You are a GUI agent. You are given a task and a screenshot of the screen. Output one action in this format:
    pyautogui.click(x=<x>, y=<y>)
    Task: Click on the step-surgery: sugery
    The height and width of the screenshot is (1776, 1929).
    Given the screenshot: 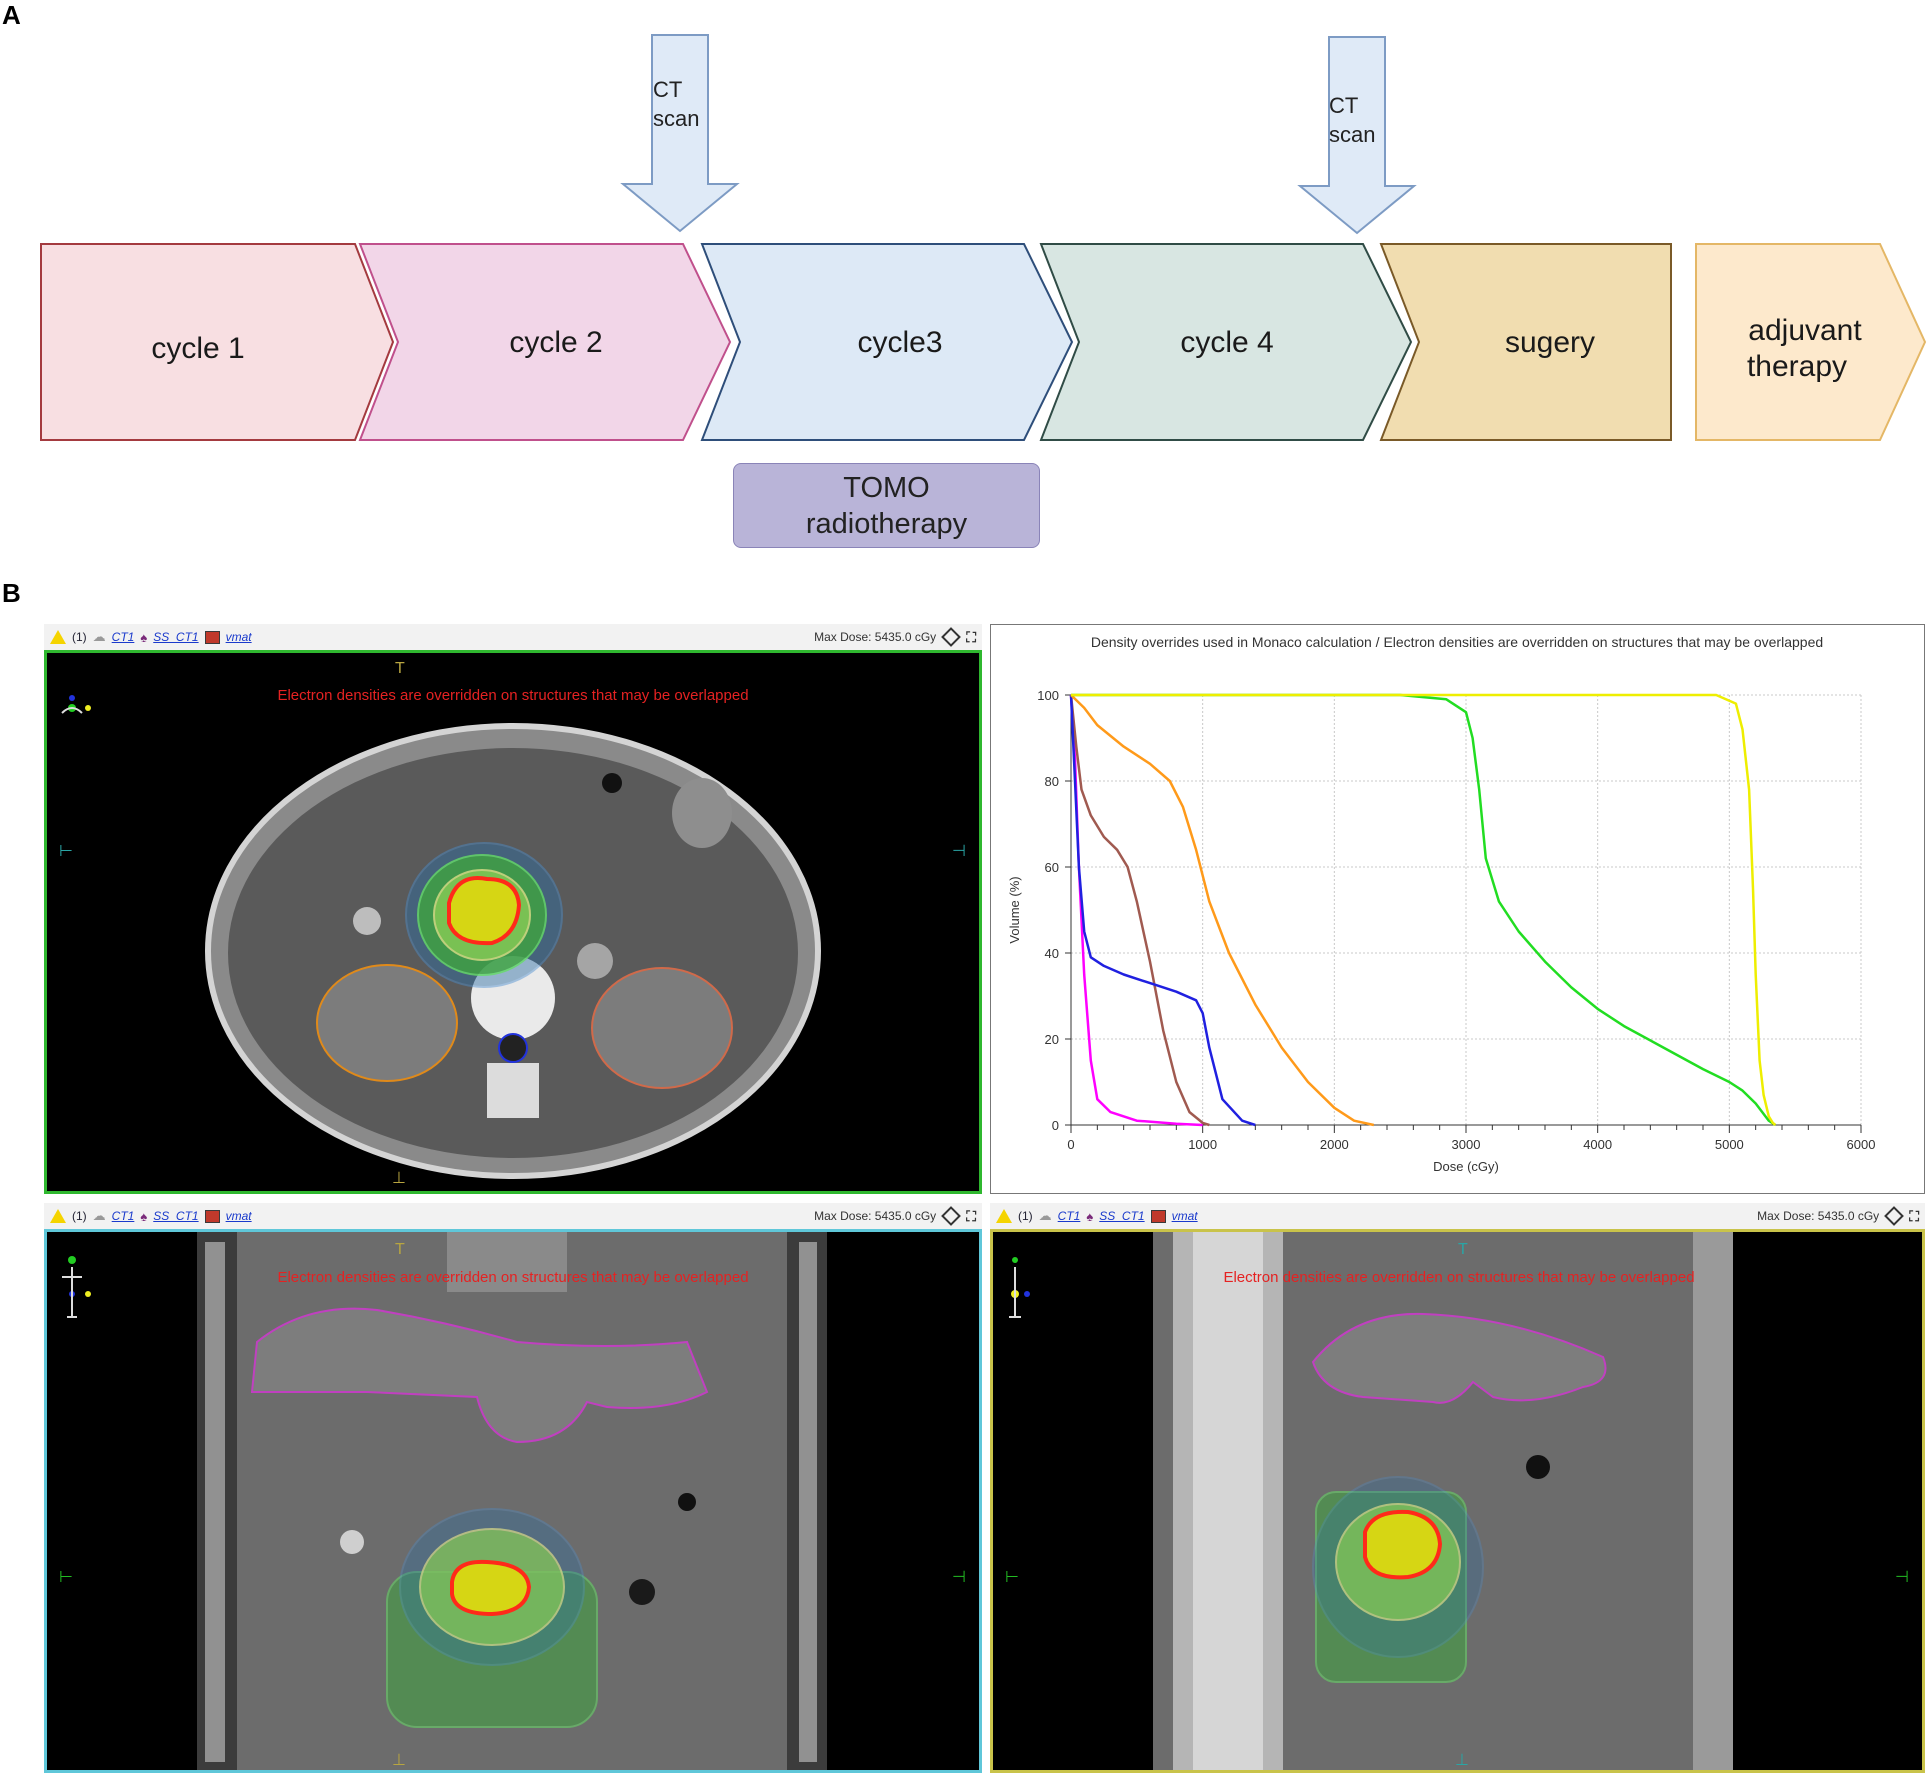 What is the action you would take?
    pyautogui.click(x=1525, y=342)
    